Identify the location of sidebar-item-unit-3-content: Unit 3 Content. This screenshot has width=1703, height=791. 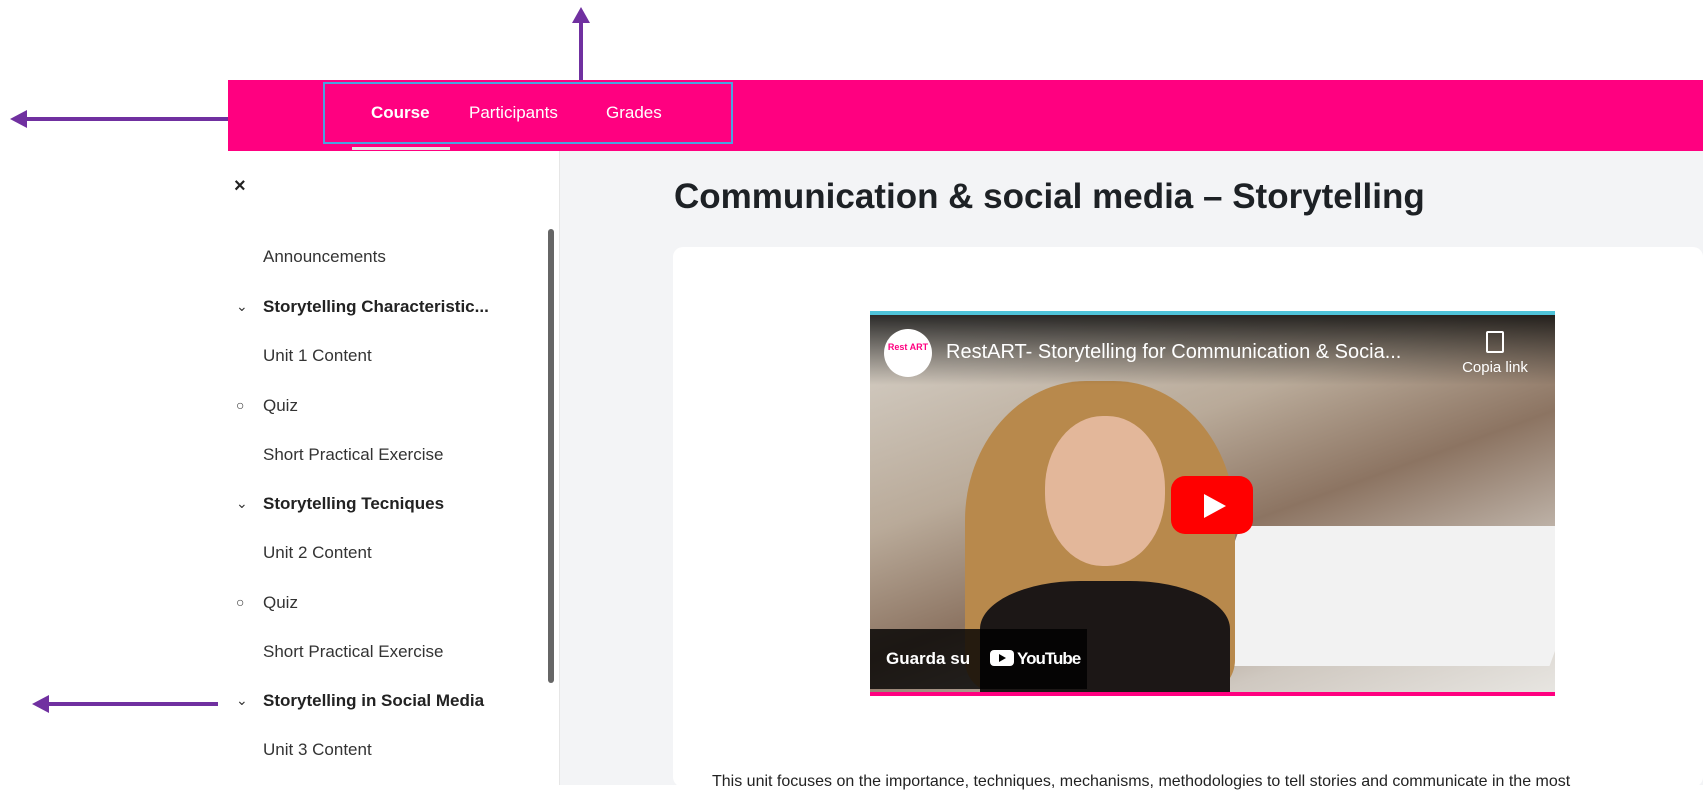
(317, 750).